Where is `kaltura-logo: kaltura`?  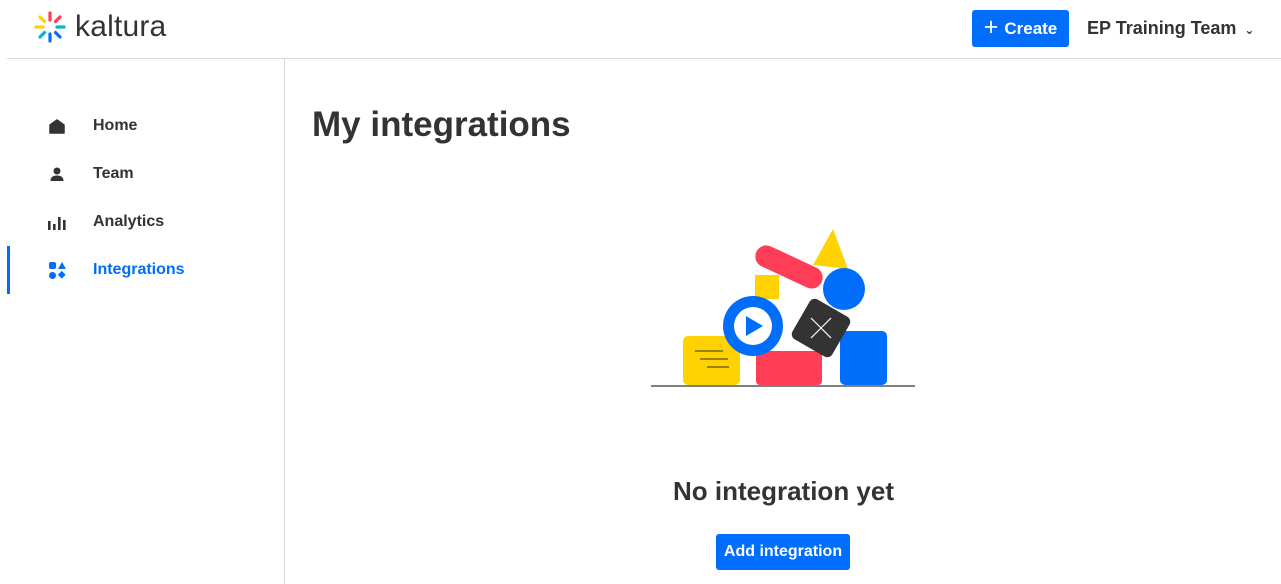 kaltura-logo: kaltura is located at coordinates (99, 27).